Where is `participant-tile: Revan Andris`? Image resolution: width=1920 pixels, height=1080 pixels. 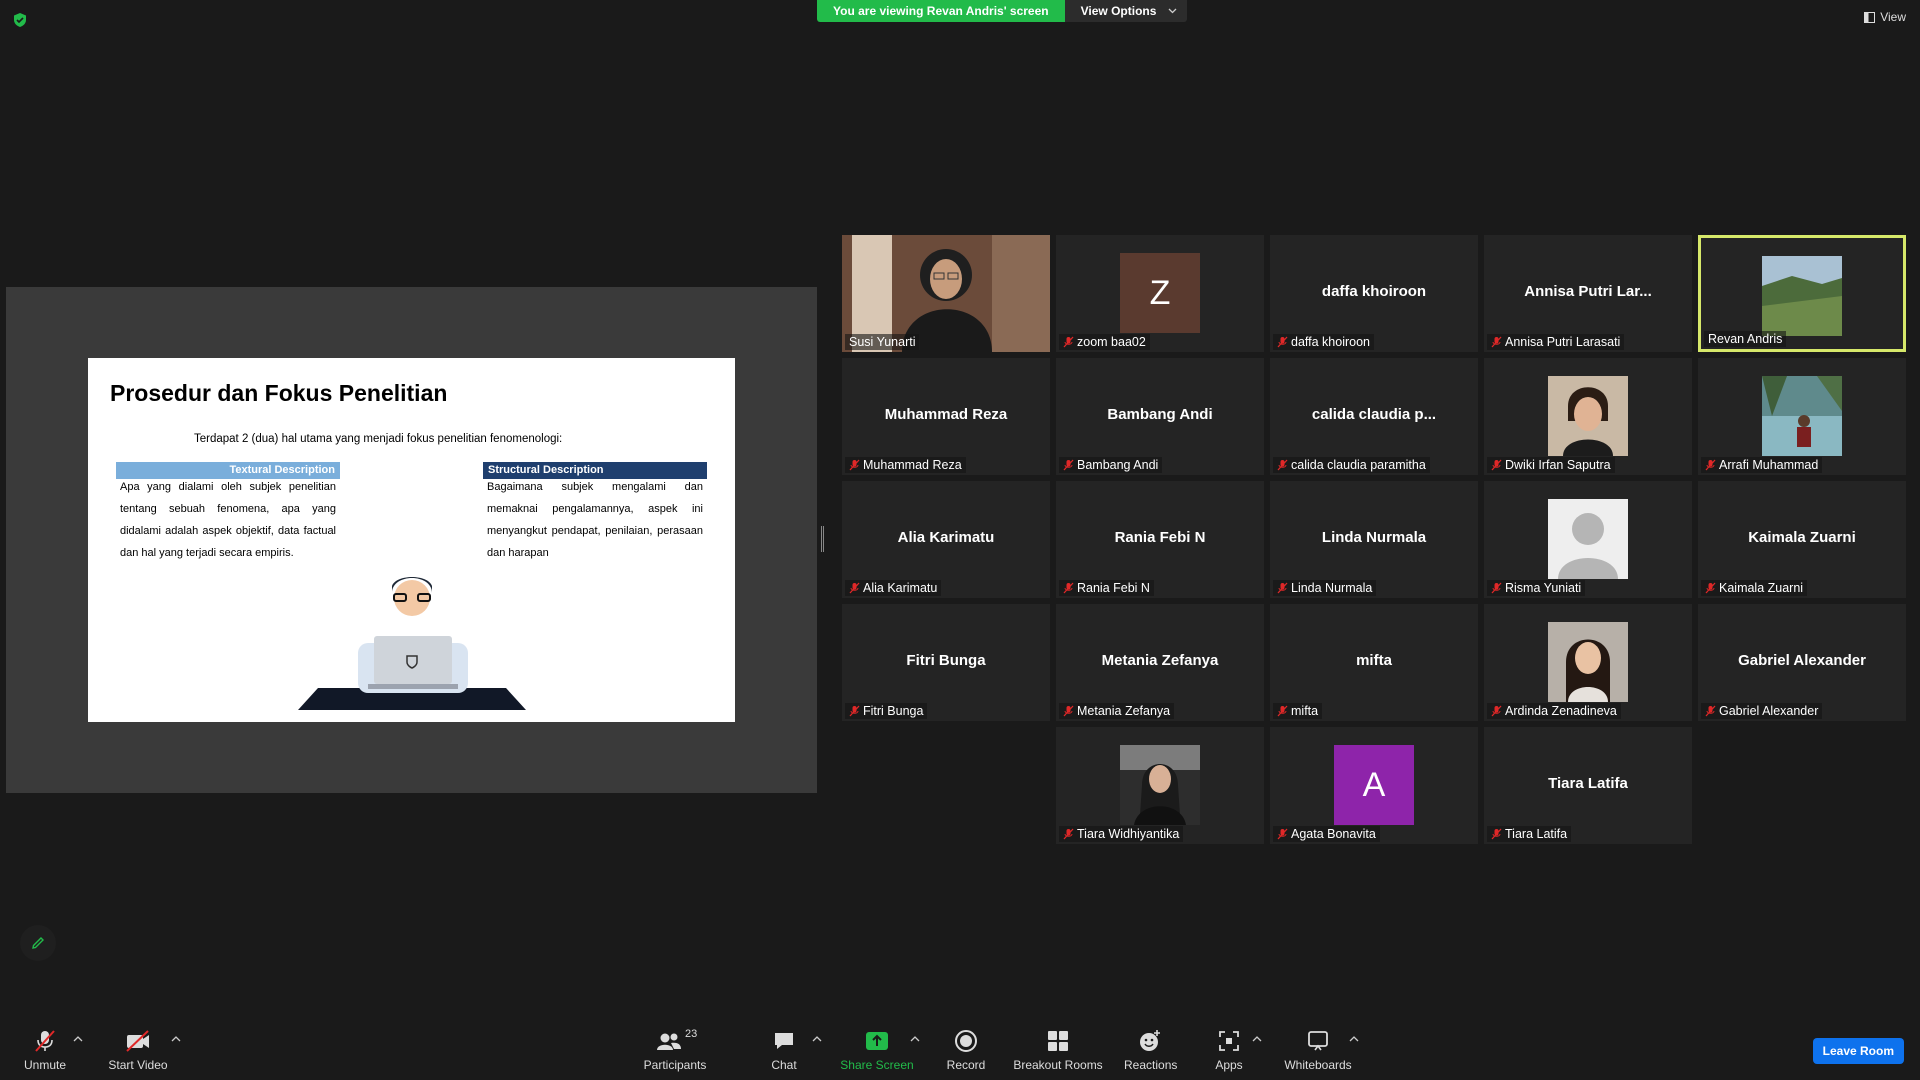
participant-tile: Revan Andris is located at coordinates (1802, 293).